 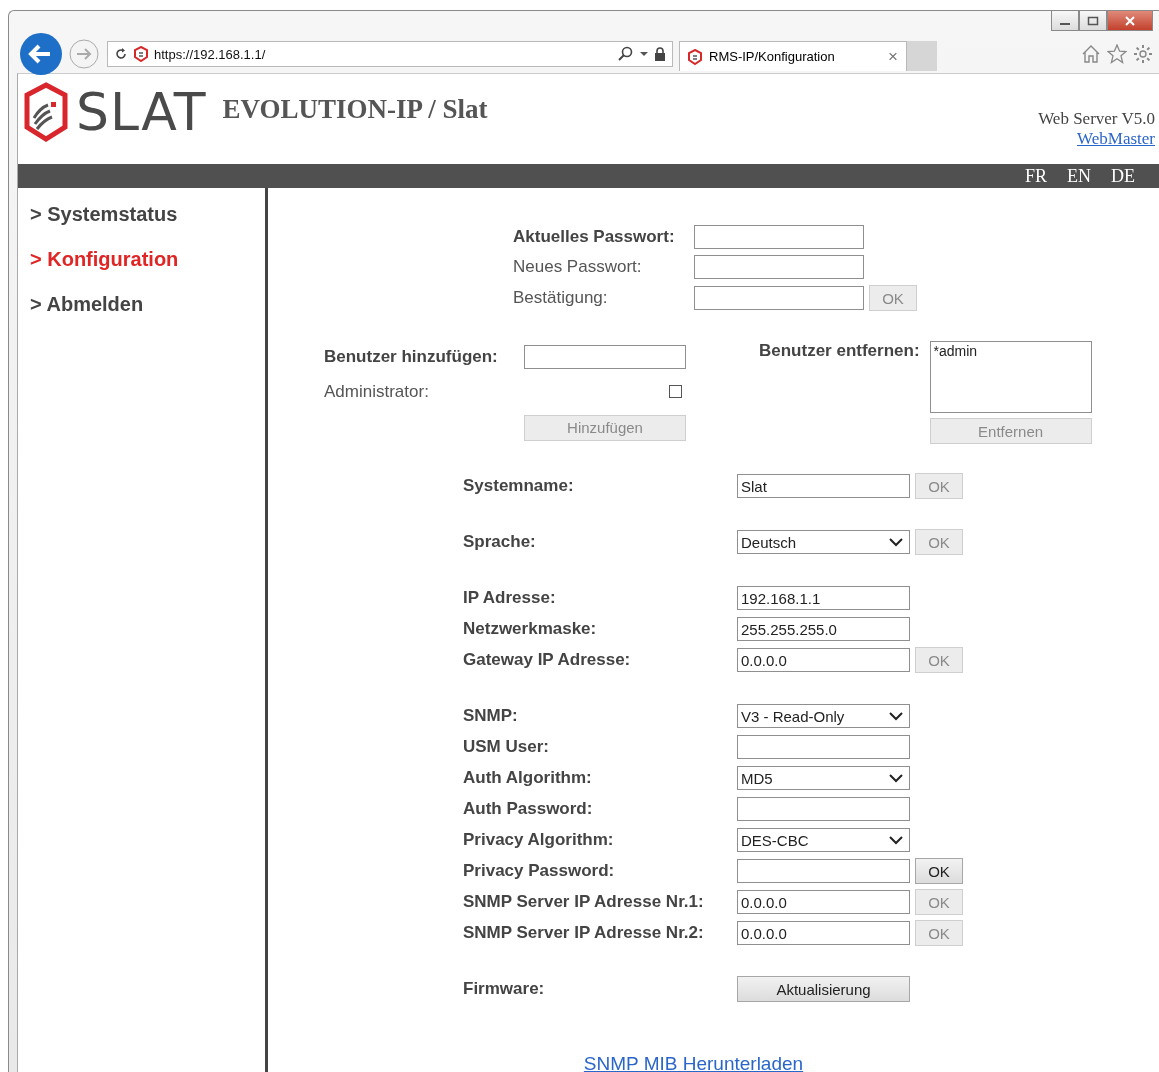 I want to click on setting-label: Auth Password:, so click(x=528, y=809).